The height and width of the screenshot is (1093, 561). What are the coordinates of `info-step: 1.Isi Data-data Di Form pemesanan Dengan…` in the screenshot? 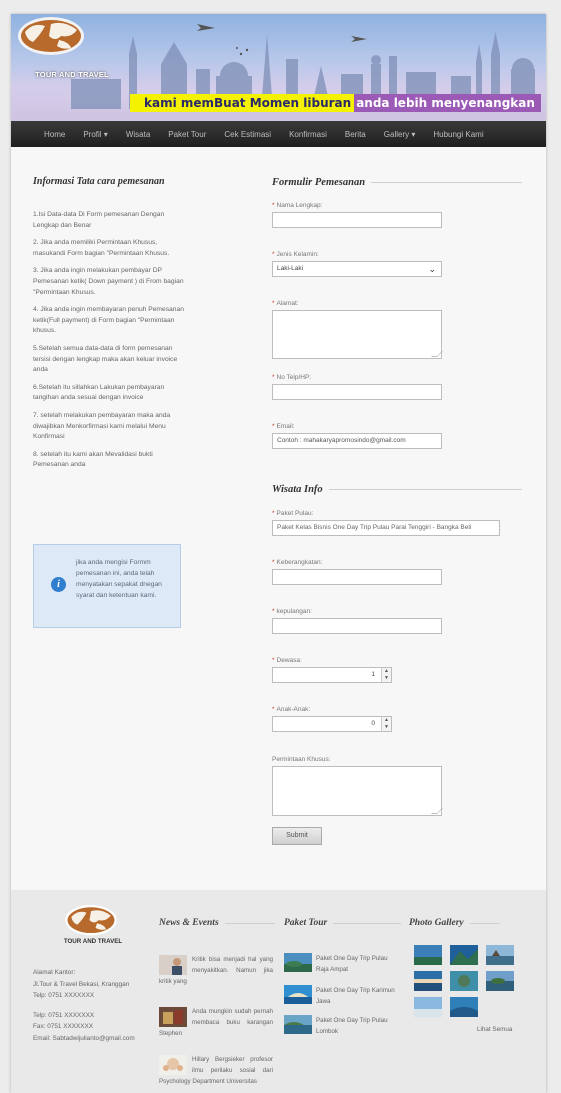 It's located at (99, 220).